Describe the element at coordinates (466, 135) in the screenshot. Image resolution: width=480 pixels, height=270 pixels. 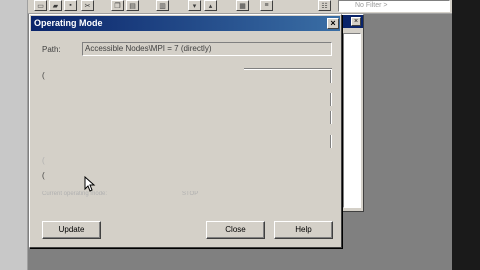
I see `background-dark-area` at that location.